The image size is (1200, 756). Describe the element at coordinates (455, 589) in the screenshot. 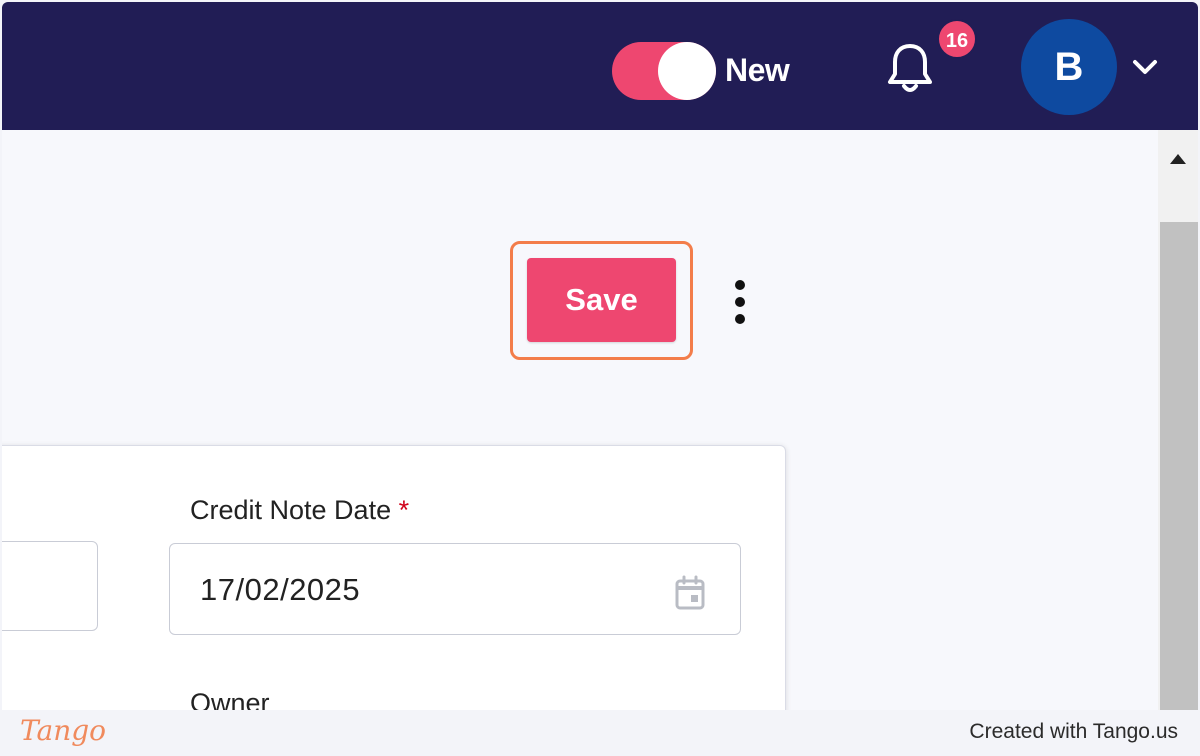

I see `credit-note-date-input: 17/02/2025` at that location.